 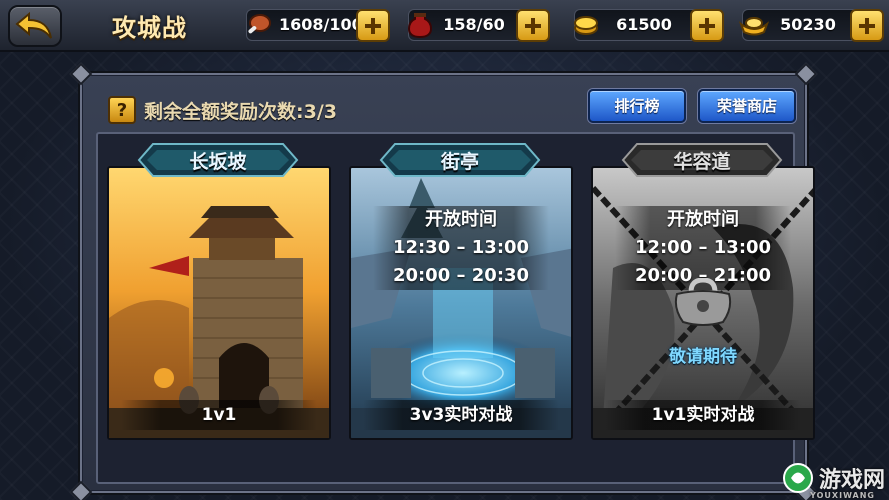 I want to click on resource-ingots: 50230, so click(x=811, y=25).